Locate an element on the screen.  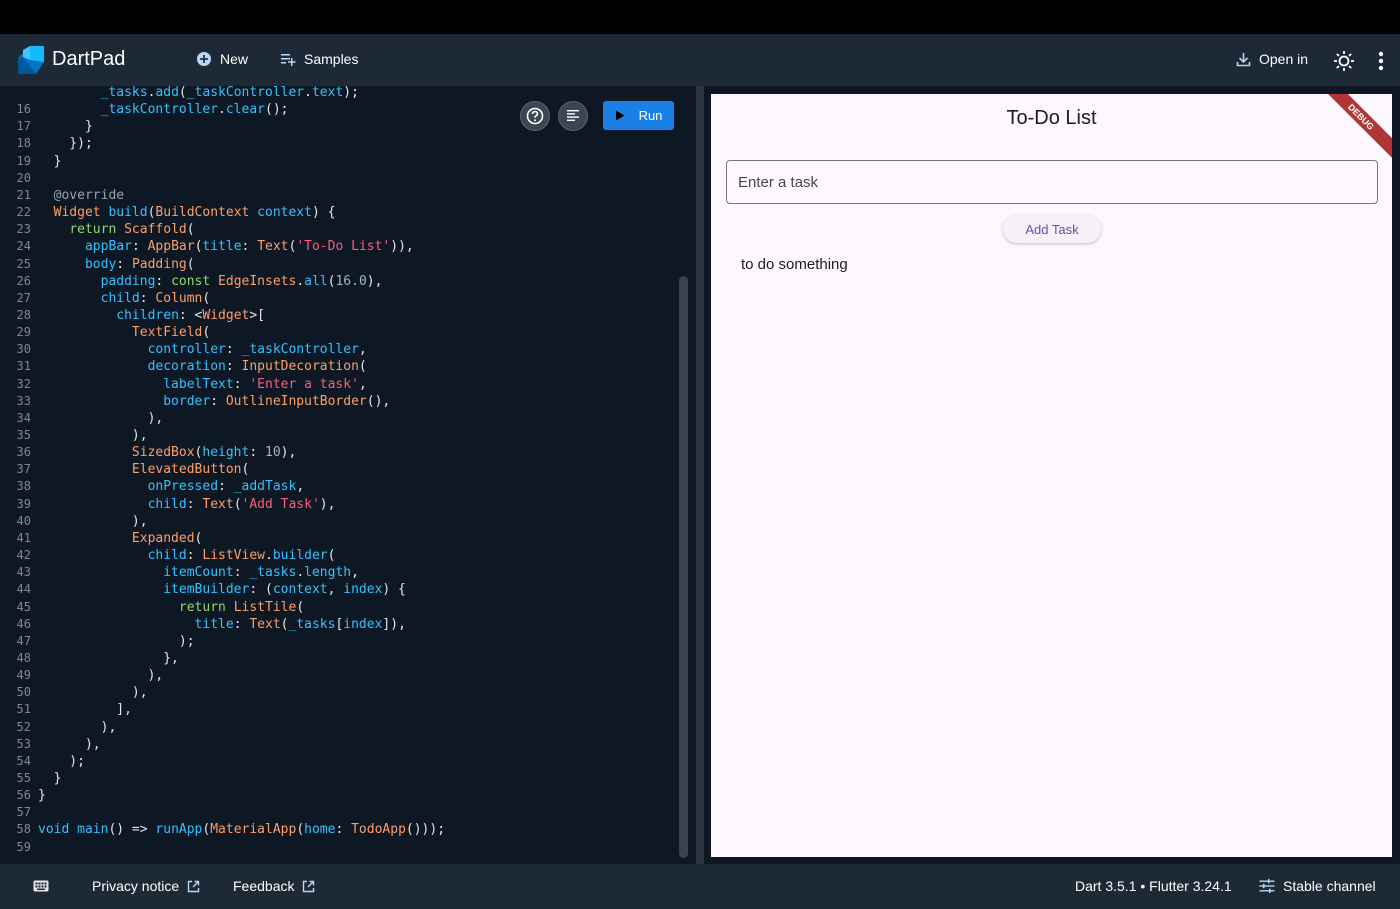
dart-logo is located at coordinates (31, 60).